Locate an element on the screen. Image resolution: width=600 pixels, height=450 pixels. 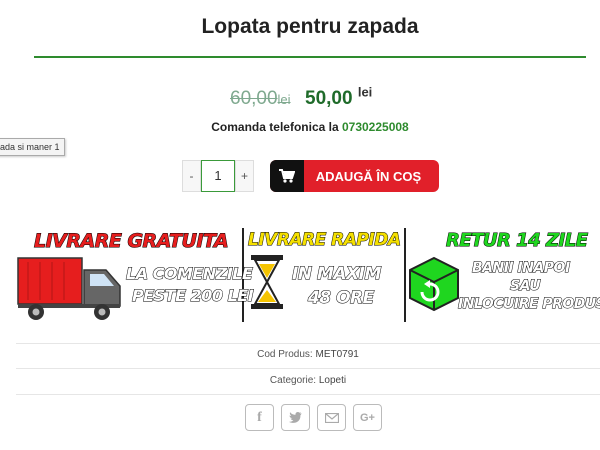
product-category: Categorie: Lopeti is located at coordinates (308, 380).